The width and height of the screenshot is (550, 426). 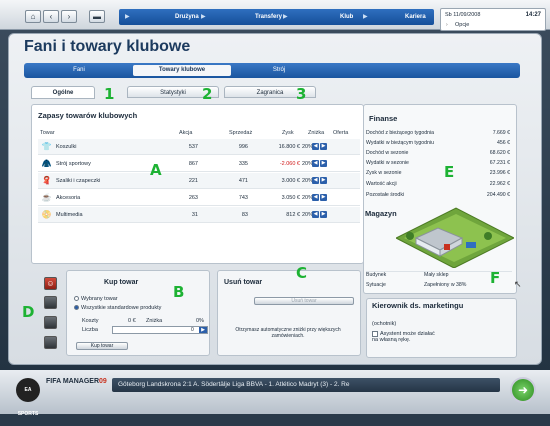 I want to click on finance-value: 67.231 €, so click(x=499, y=163).